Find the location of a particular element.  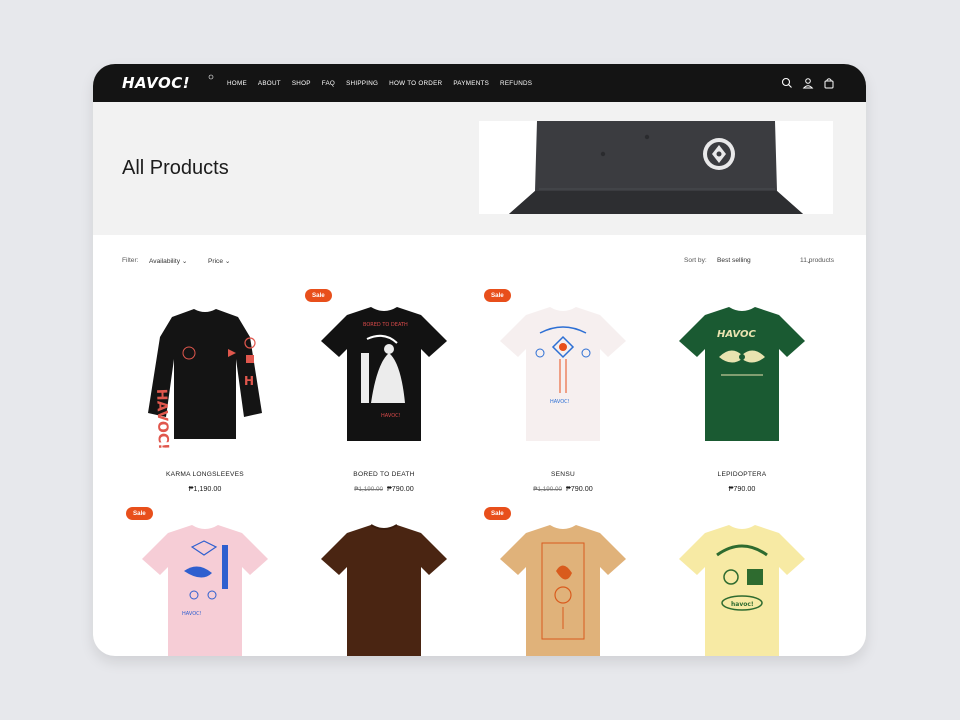

header-icons is located at coordinates (808, 82).